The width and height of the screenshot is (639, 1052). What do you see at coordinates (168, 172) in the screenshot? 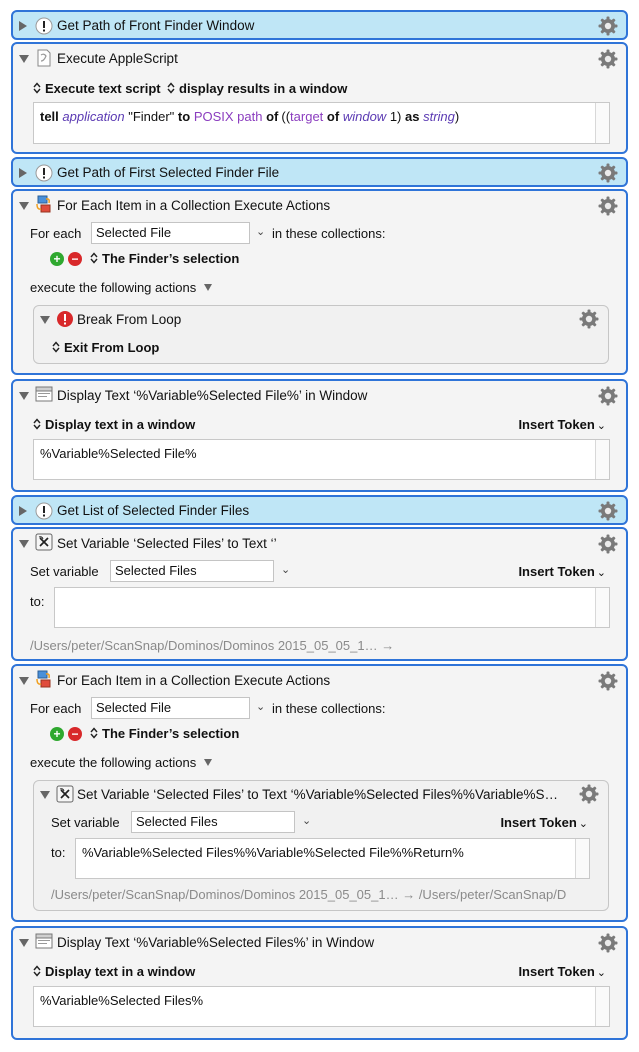
I see `action-title: Get Path of First Selected Finder File` at bounding box center [168, 172].